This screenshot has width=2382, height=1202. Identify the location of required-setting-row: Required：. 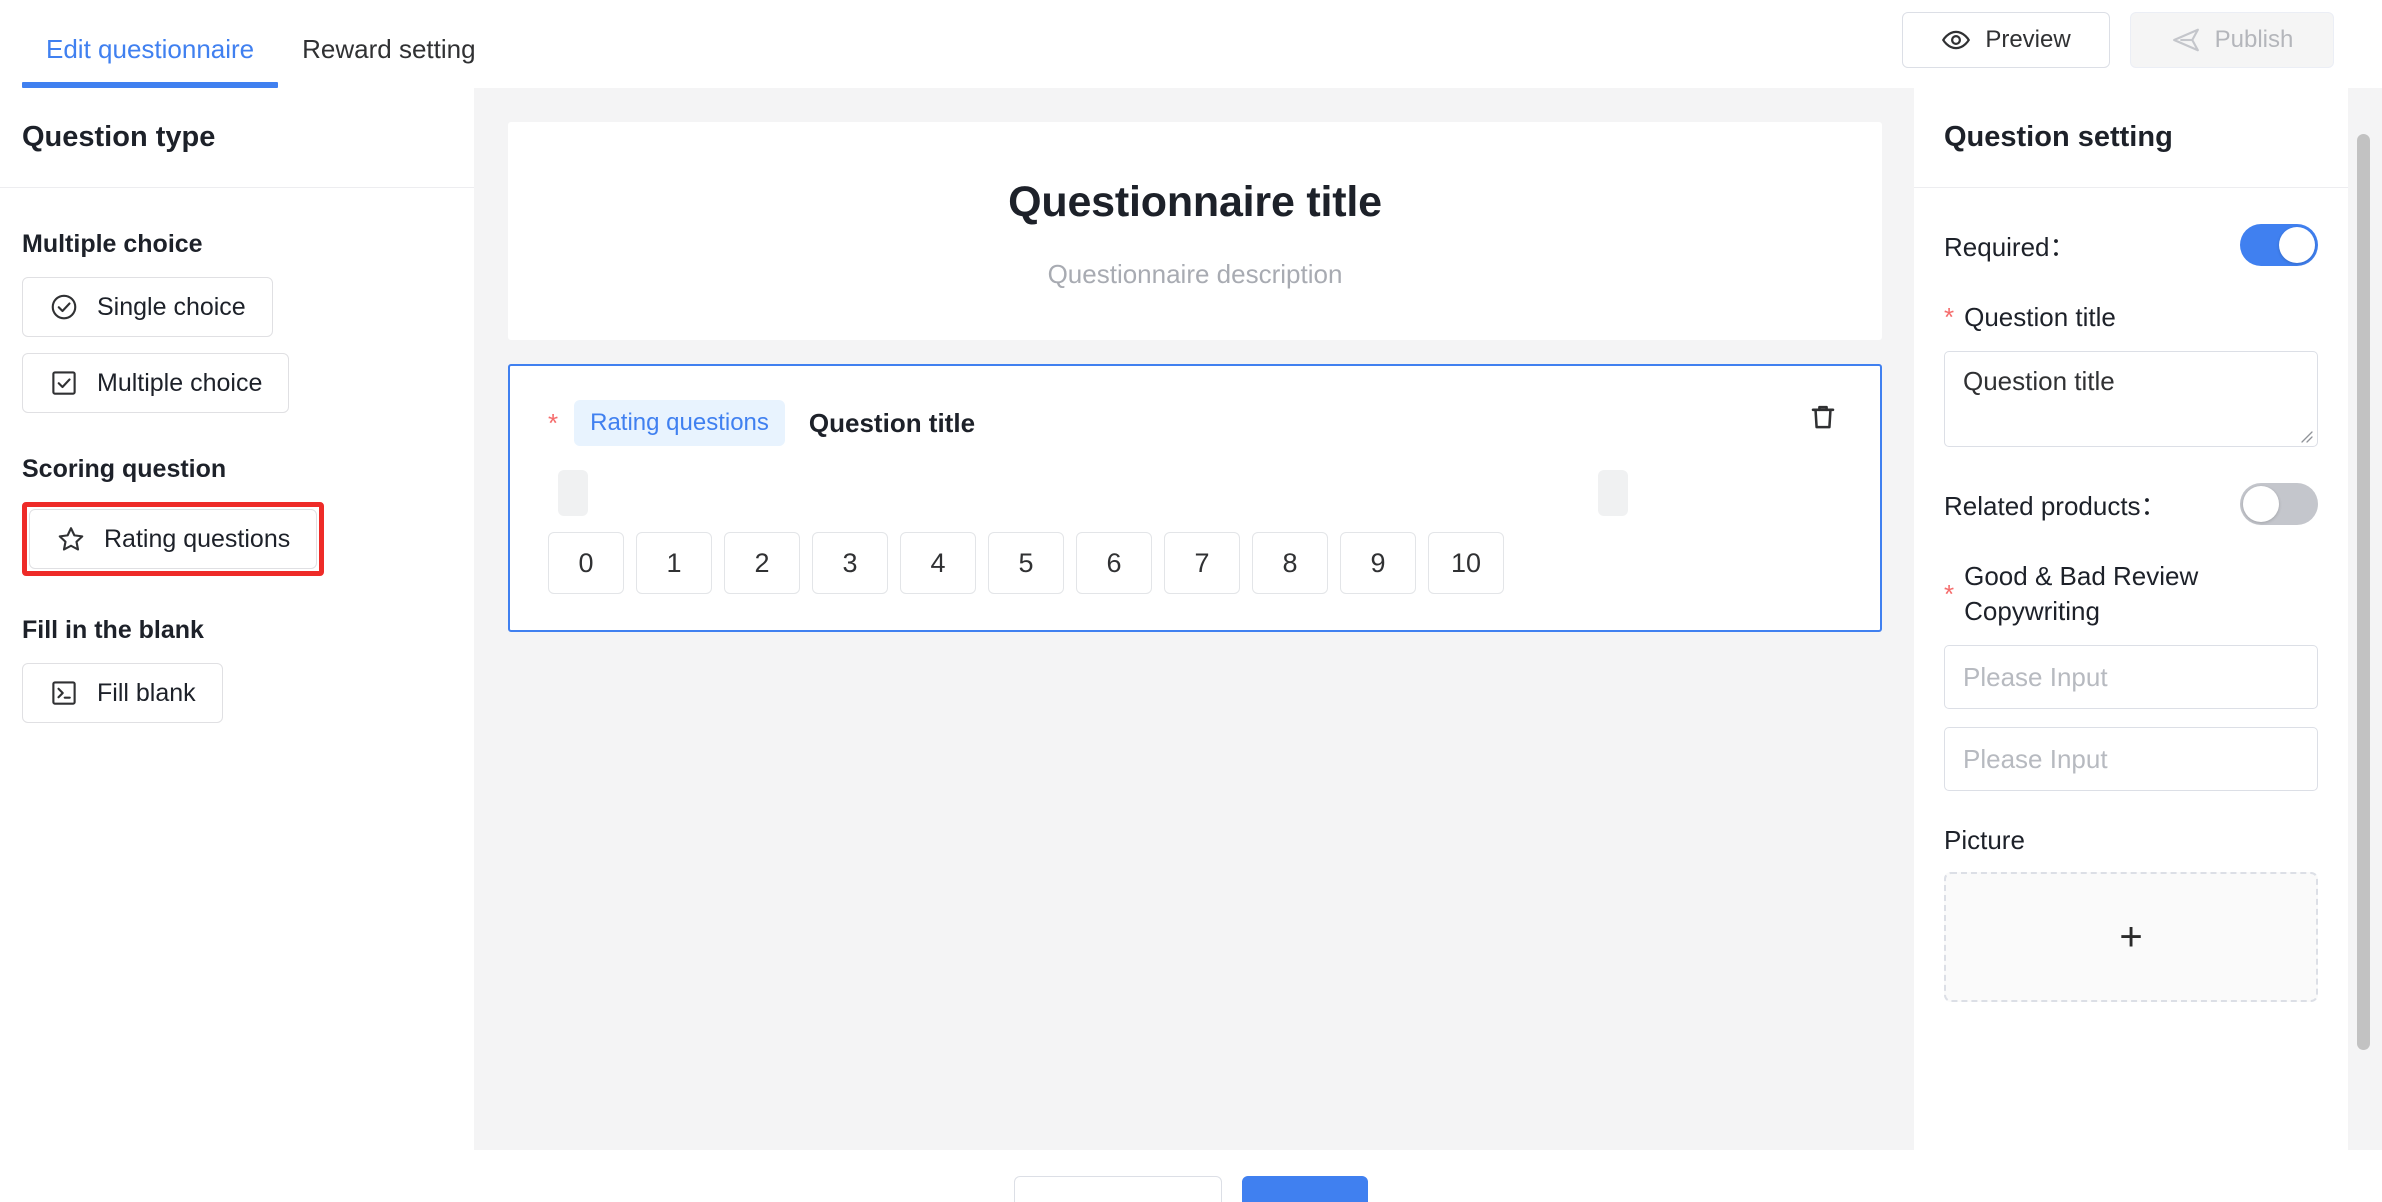
(2131, 245).